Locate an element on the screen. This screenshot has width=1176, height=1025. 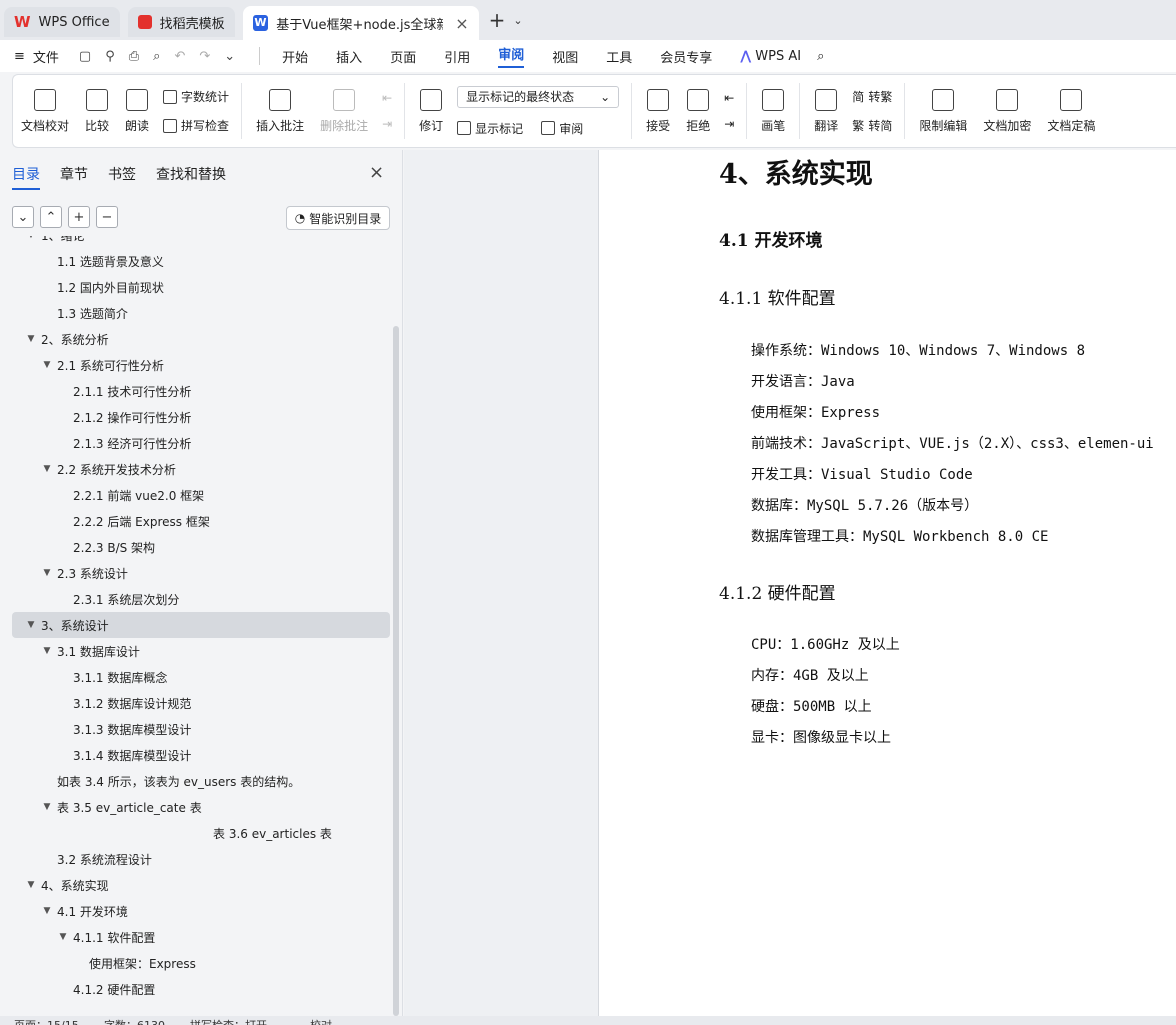
menu-member: 会员专享 is located at coordinates (686, 56).